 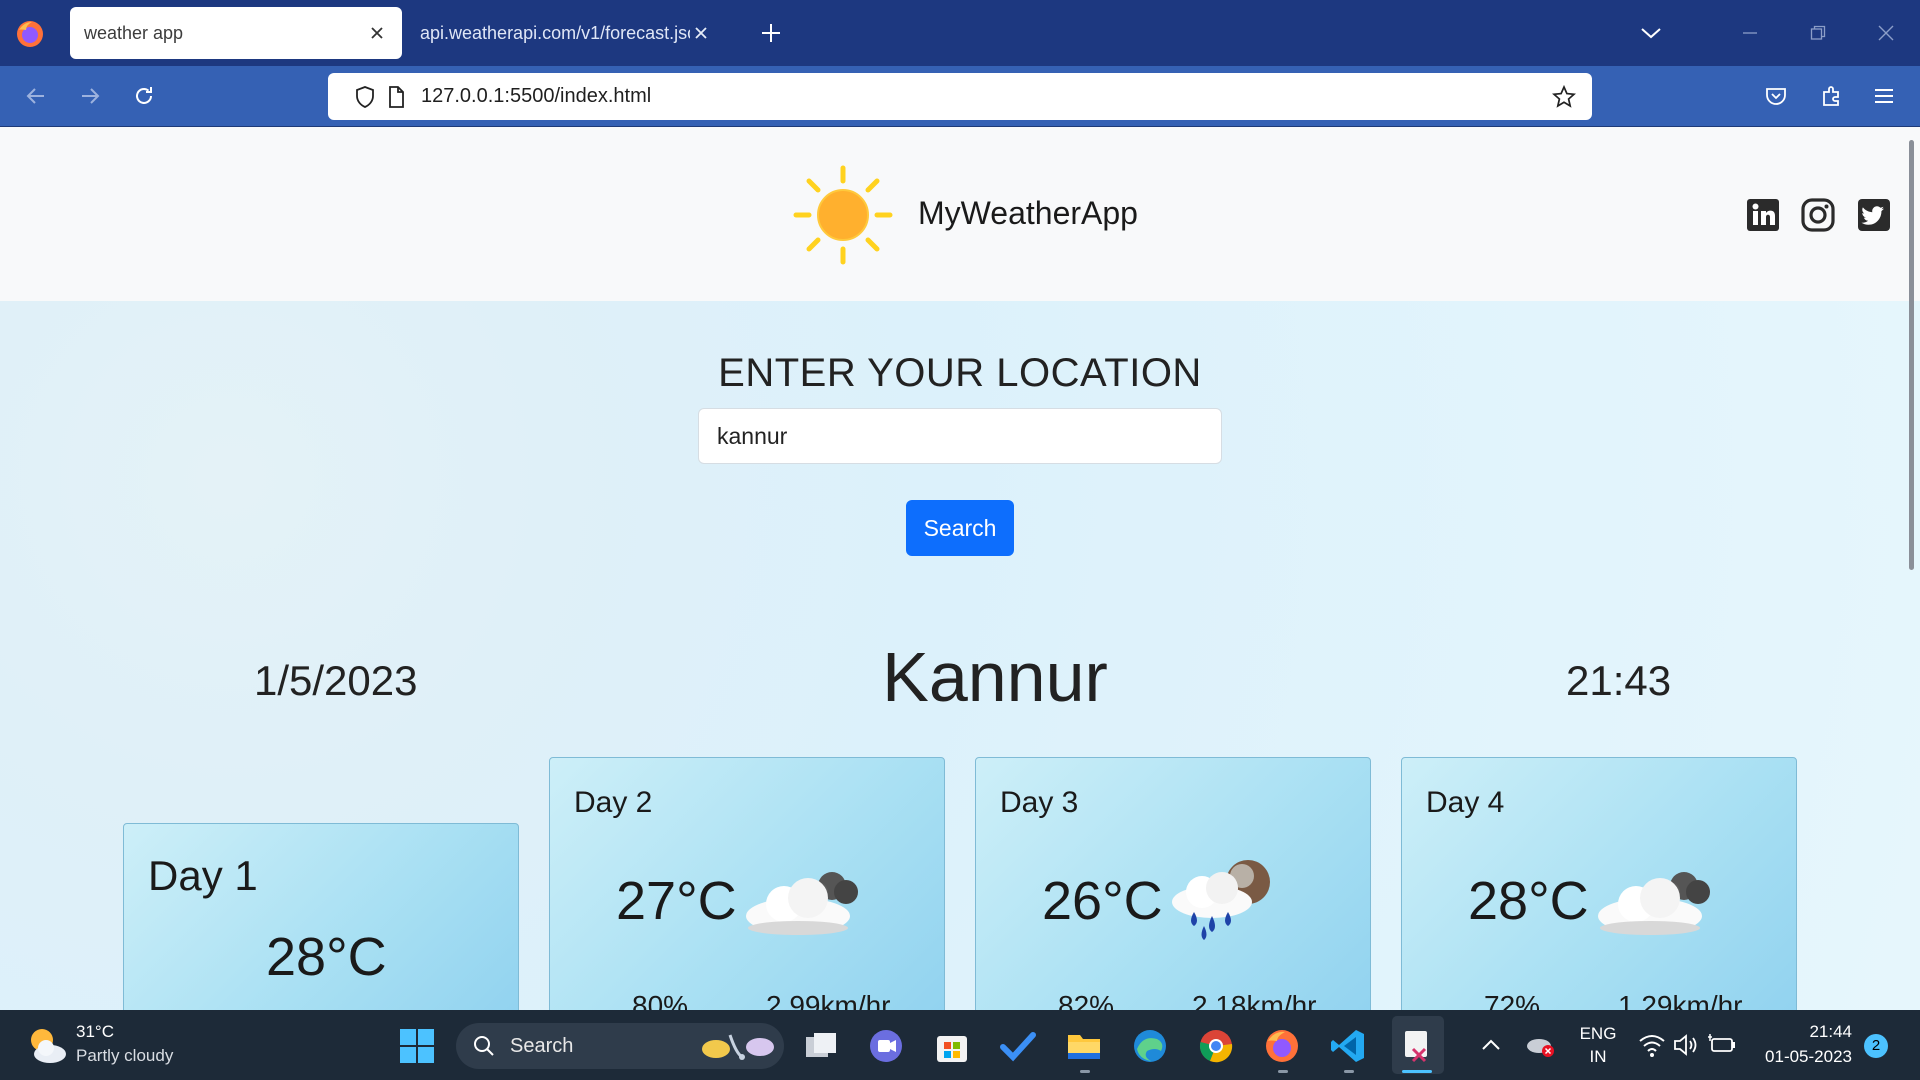 I want to click on sun-logo-icon, so click(x=843, y=215).